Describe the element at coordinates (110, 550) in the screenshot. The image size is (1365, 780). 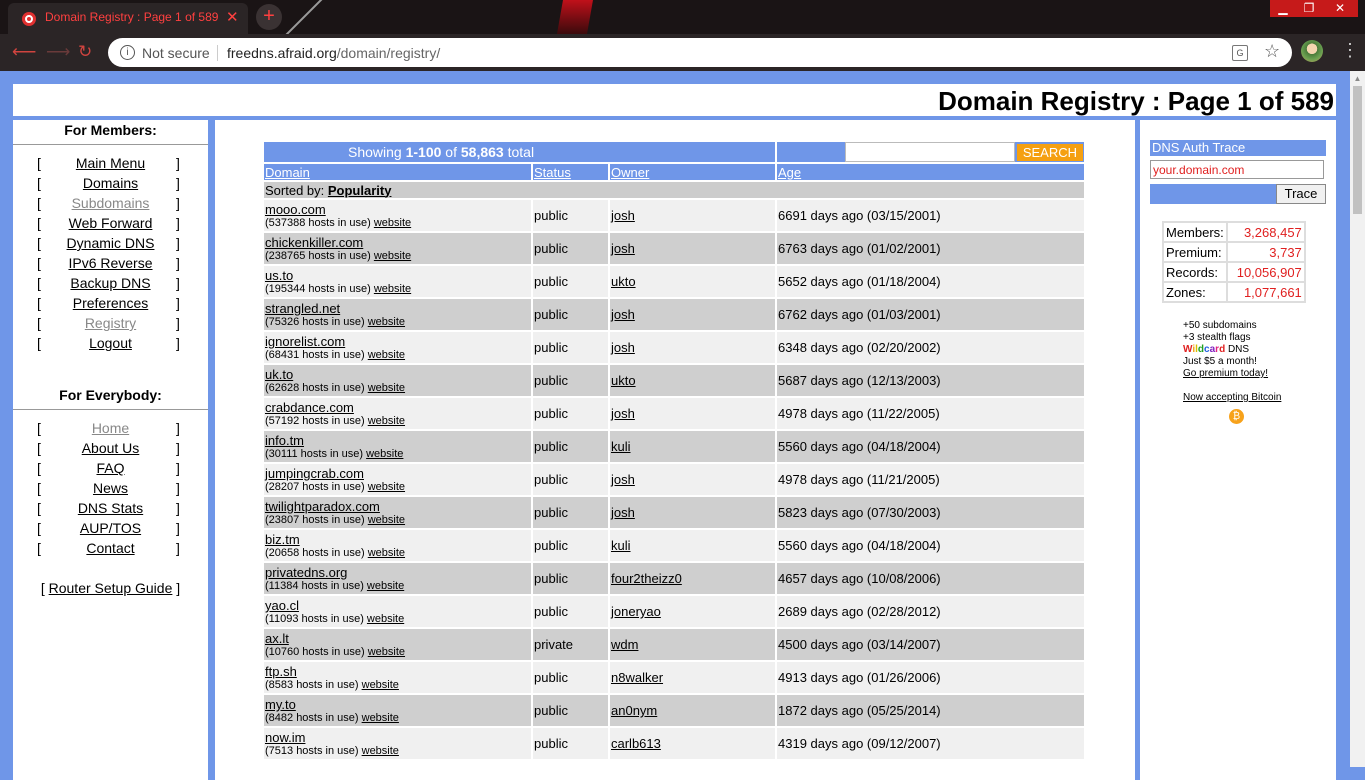
I see `sidebar-item-contact: [Contact]` at that location.